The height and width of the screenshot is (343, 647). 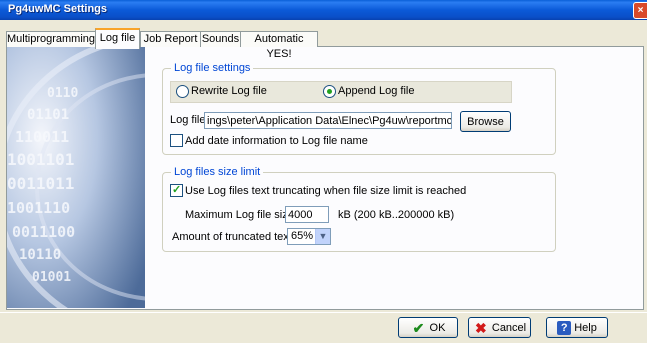 I want to click on question-icon: ?, so click(x=564, y=328).